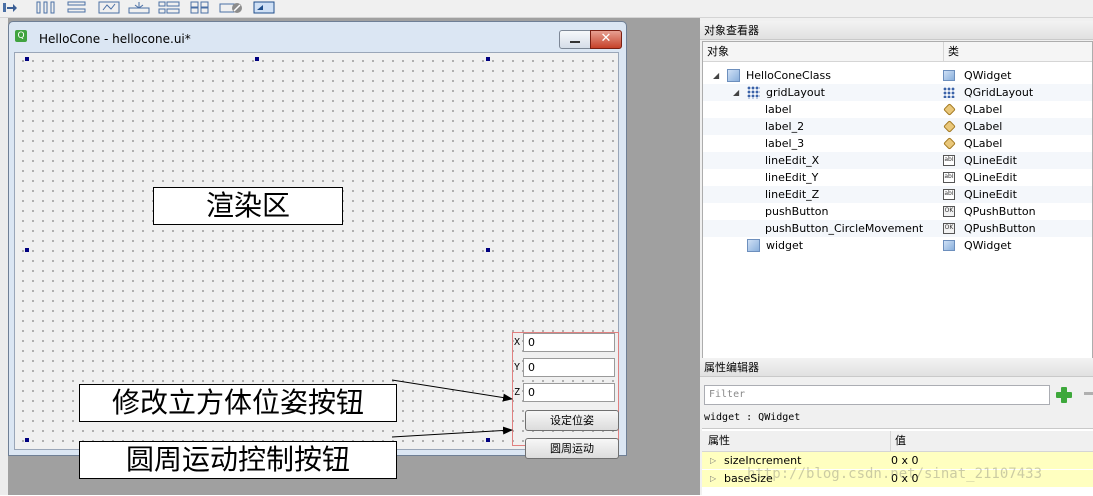  Describe the element at coordinates (1088, 393) in the screenshot. I see `remove-property-icon` at that location.